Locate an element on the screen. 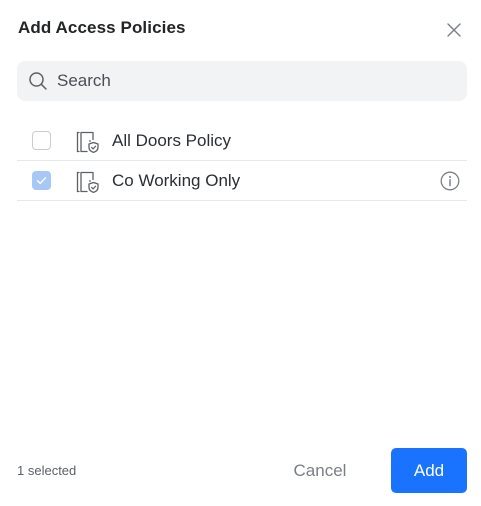 The width and height of the screenshot is (481, 506). policy-checkbox-co-working is located at coordinates (41, 180).